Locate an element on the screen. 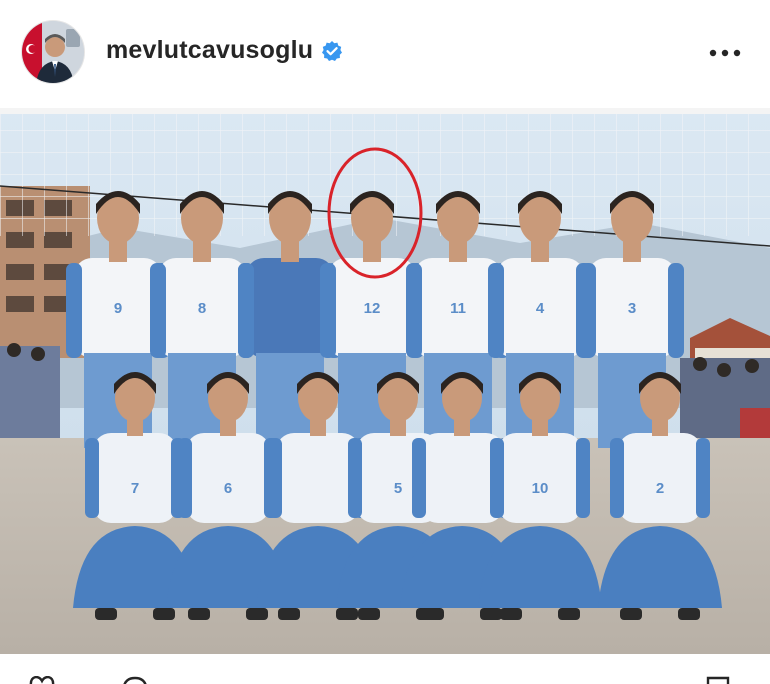 The image size is (770, 684). more-options-button is located at coordinates (725, 53).